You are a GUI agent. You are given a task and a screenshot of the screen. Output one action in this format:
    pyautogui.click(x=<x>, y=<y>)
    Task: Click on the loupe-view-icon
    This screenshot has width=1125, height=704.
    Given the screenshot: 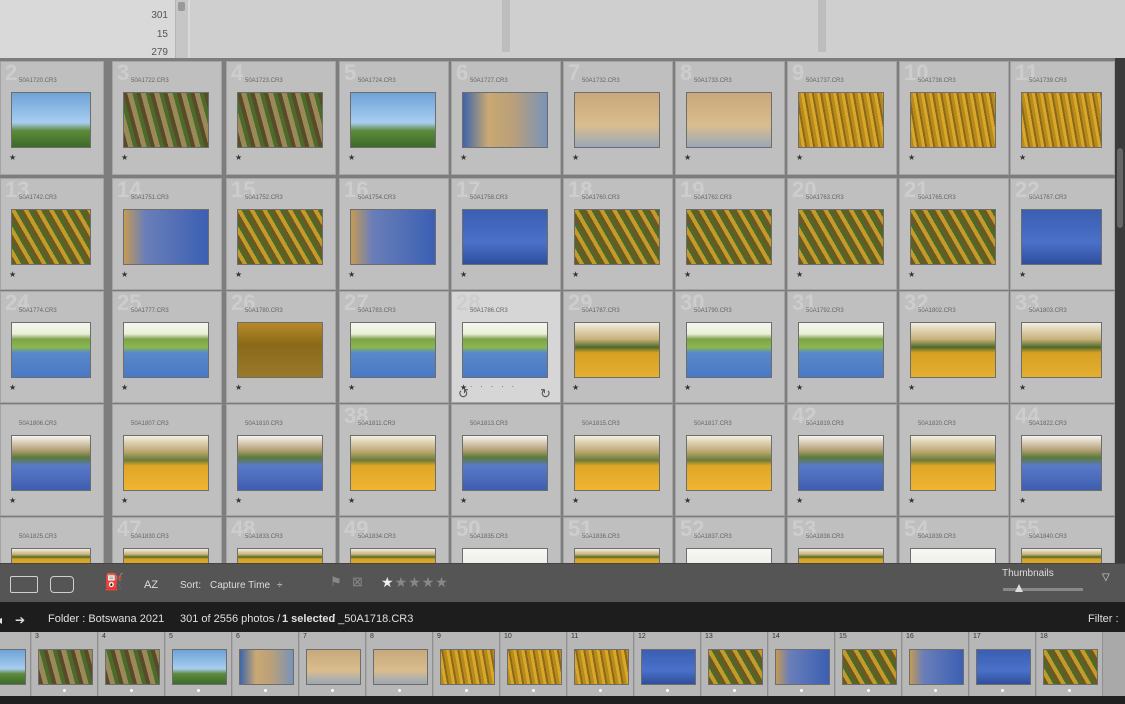 What is the action you would take?
    pyautogui.click(x=62, y=584)
    